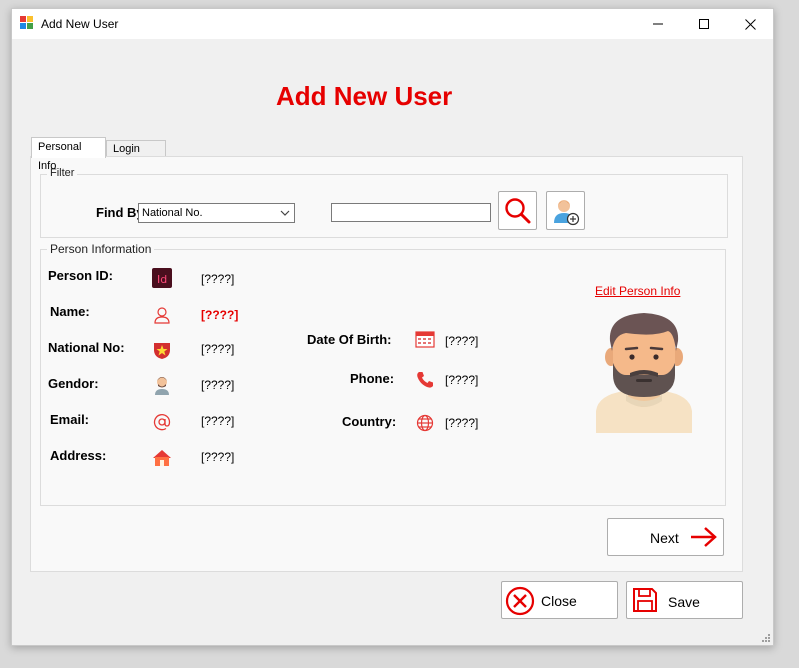 The width and height of the screenshot is (799, 668). Describe the element at coordinates (220, 315) in the screenshot. I see `name-value: [????]` at that location.